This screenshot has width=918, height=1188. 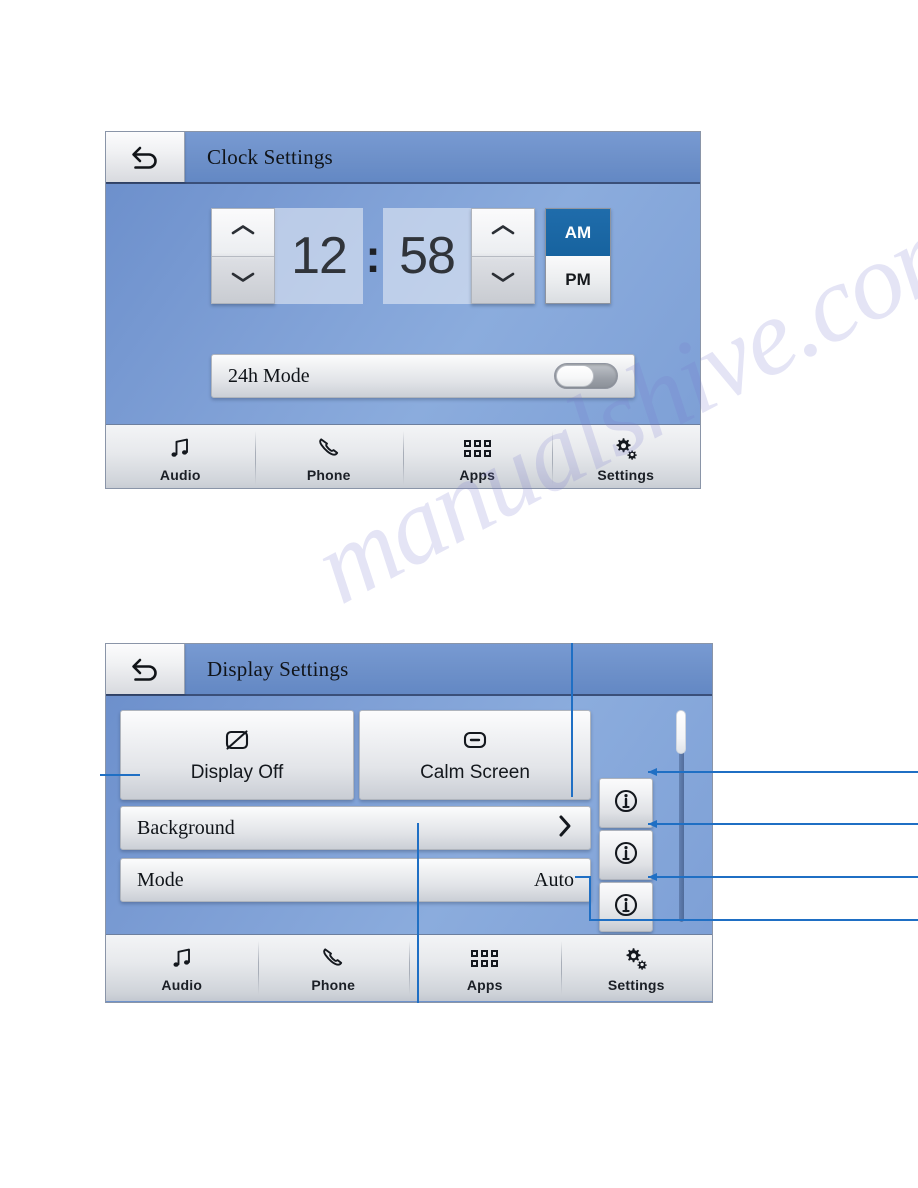 I want to click on pm-button: PM, so click(x=578, y=279).